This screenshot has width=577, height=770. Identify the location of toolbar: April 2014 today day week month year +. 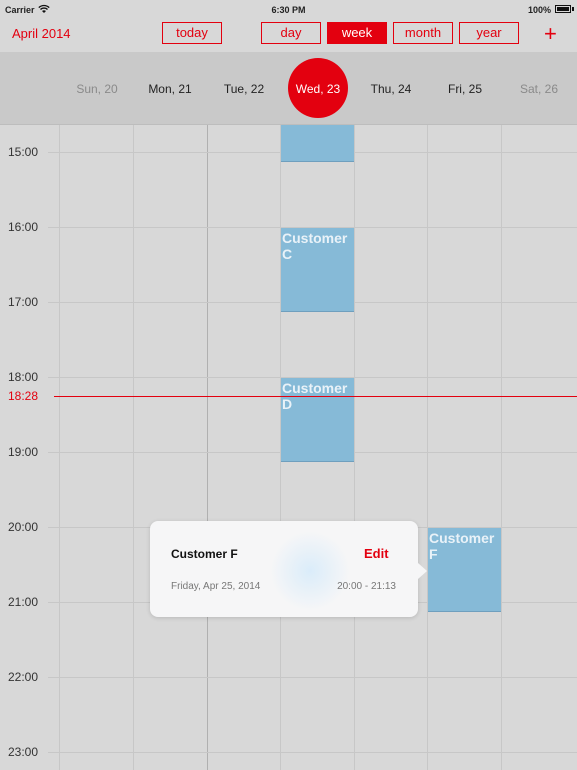
(288, 36).